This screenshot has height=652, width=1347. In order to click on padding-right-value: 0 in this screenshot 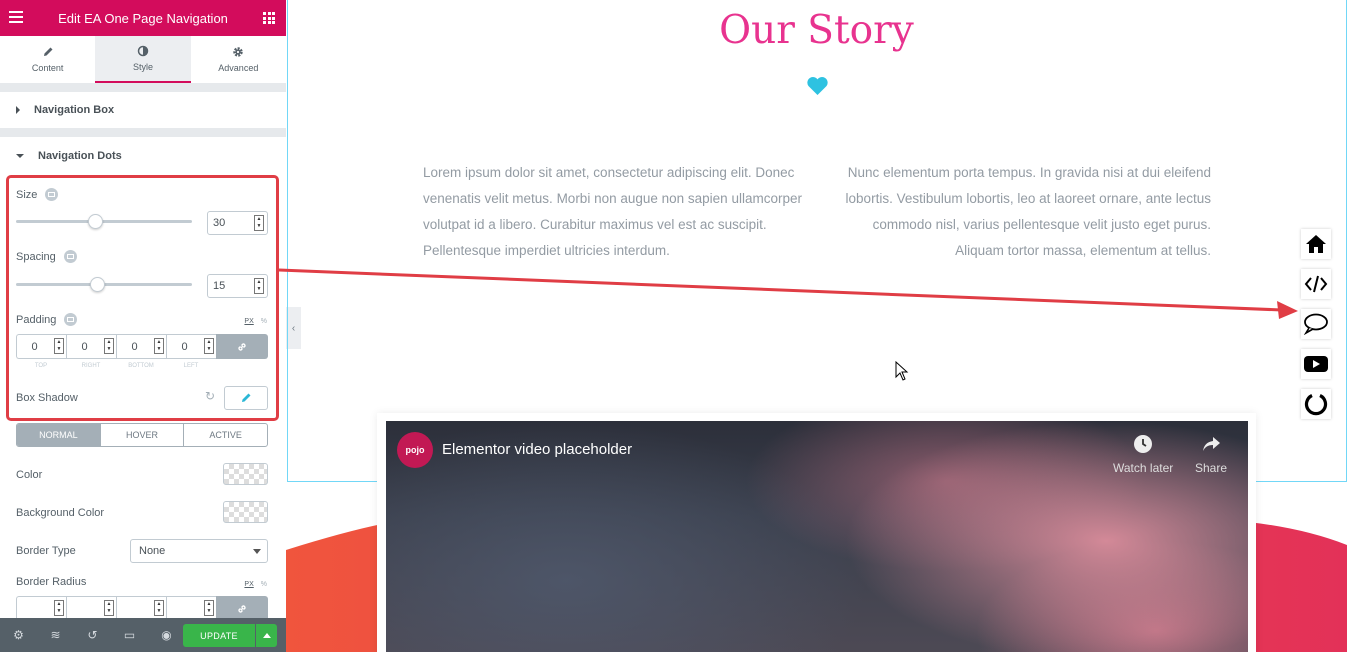, I will do `click(84, 346)`.